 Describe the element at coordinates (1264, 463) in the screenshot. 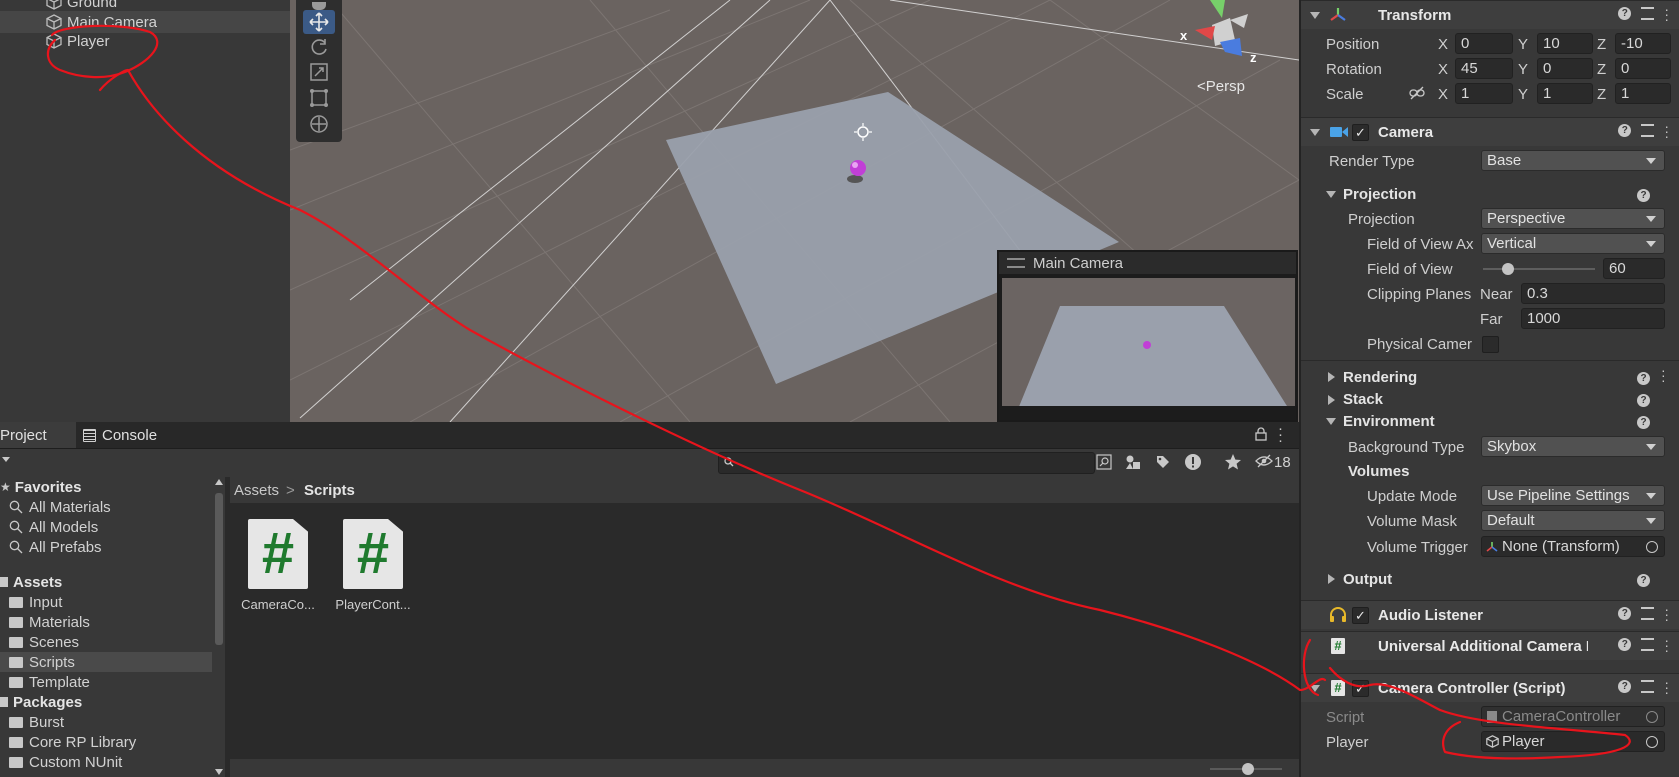

I see `hidden-packages-icon` at that location.